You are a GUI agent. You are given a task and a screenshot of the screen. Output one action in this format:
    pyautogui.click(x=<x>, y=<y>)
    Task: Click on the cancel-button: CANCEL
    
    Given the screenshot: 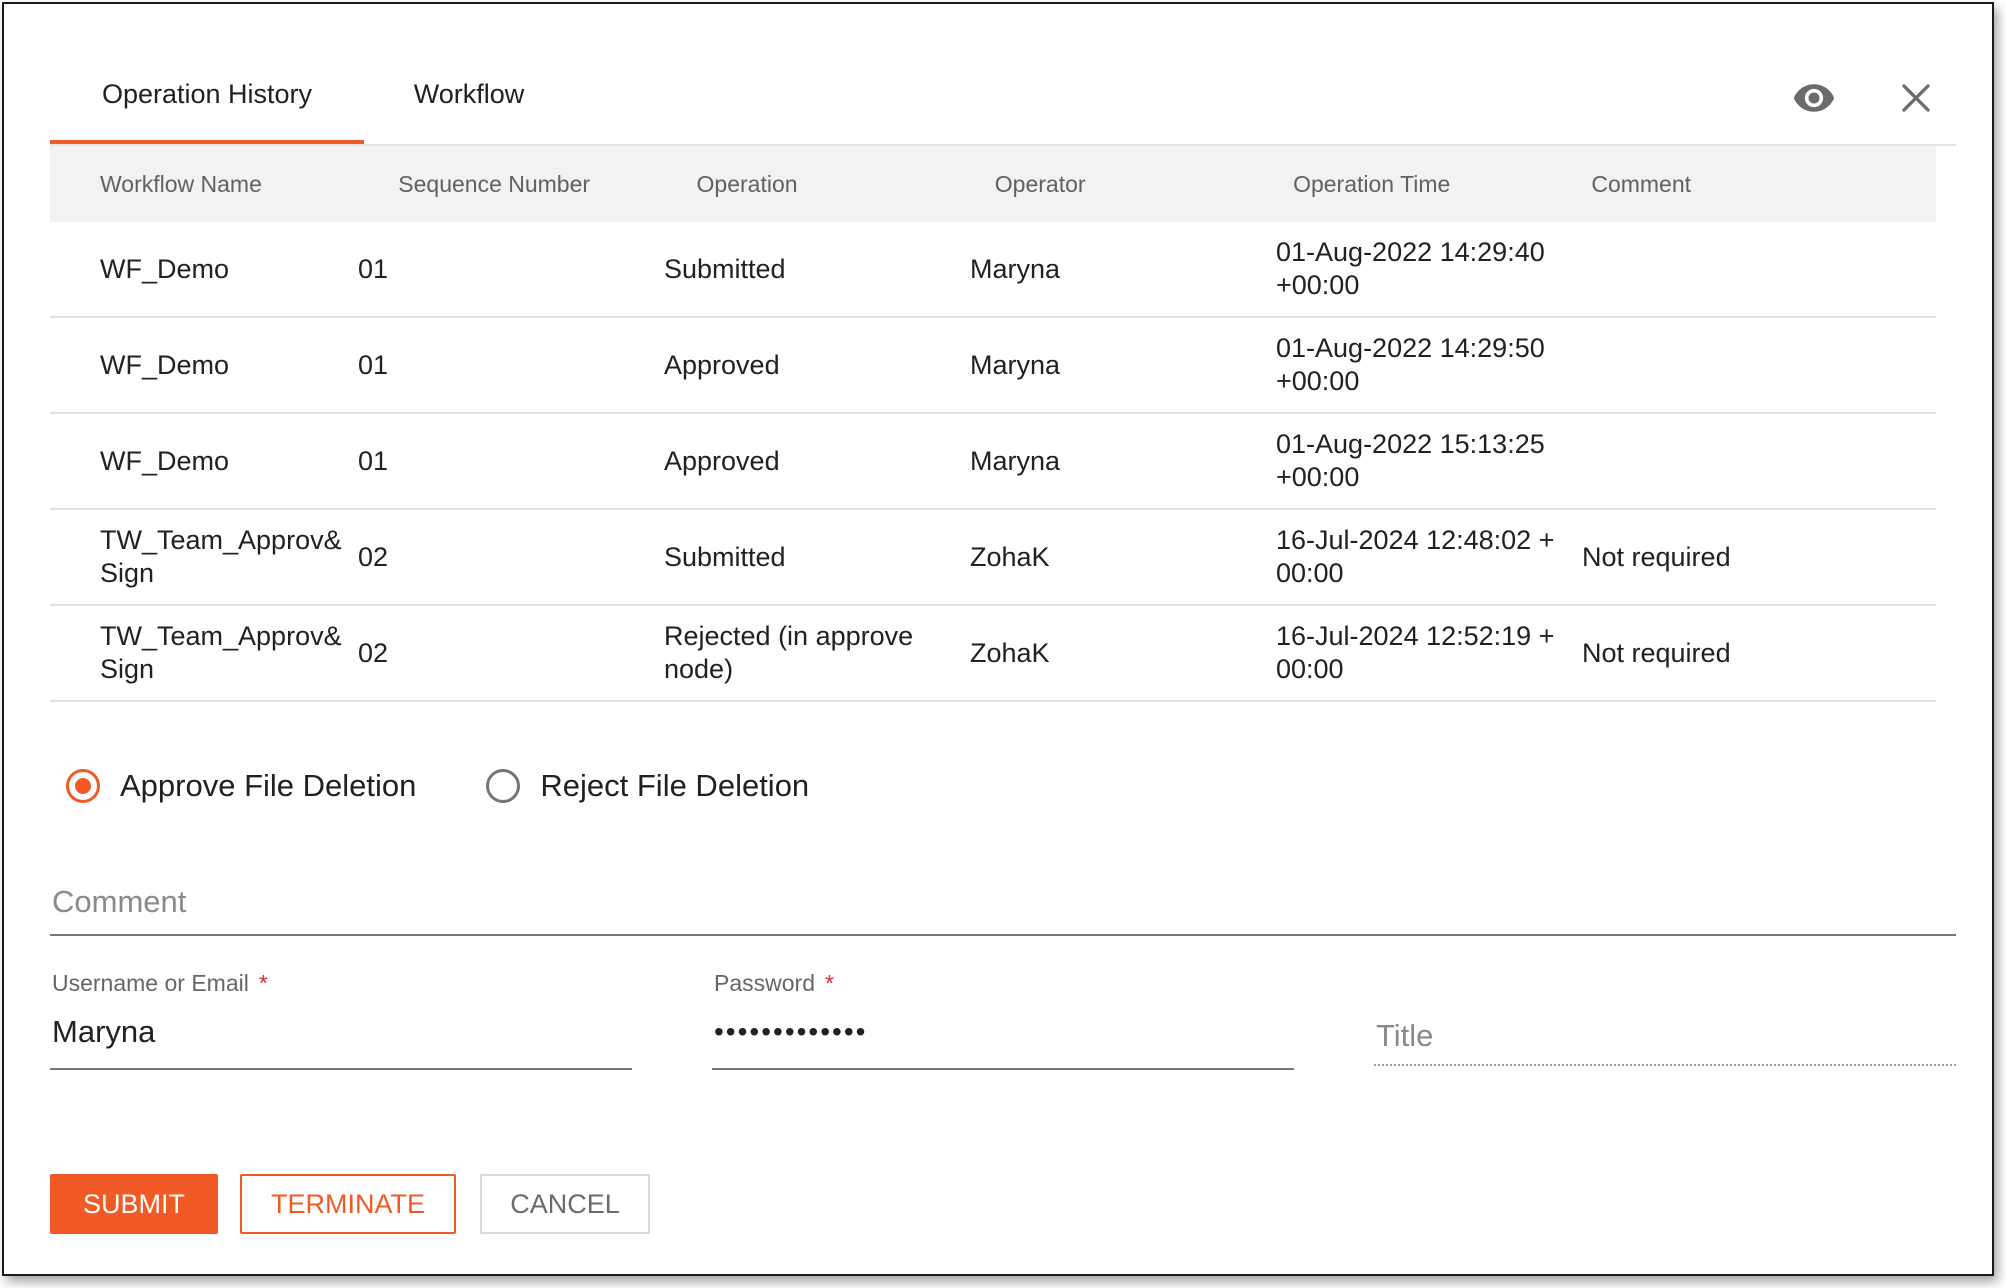 What is the action you would take?
    pyautogui.click(x=565, y=1204)
    